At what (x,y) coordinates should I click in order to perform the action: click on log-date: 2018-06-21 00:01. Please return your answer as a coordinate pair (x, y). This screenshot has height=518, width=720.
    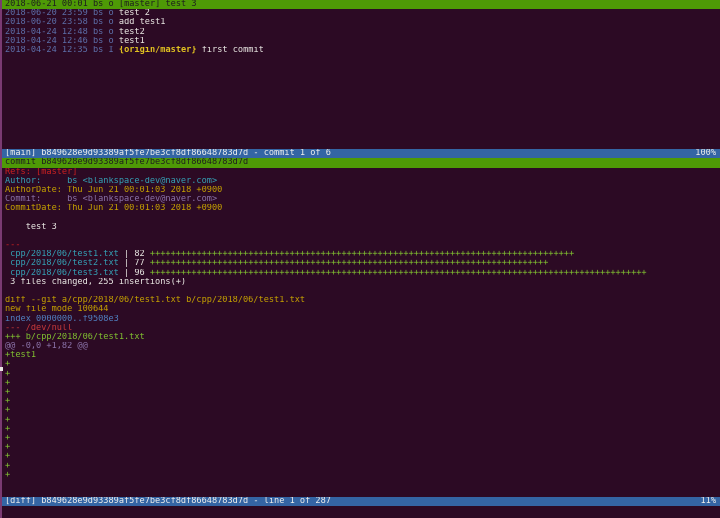
    Looking at the image, I should click on (46, 4).